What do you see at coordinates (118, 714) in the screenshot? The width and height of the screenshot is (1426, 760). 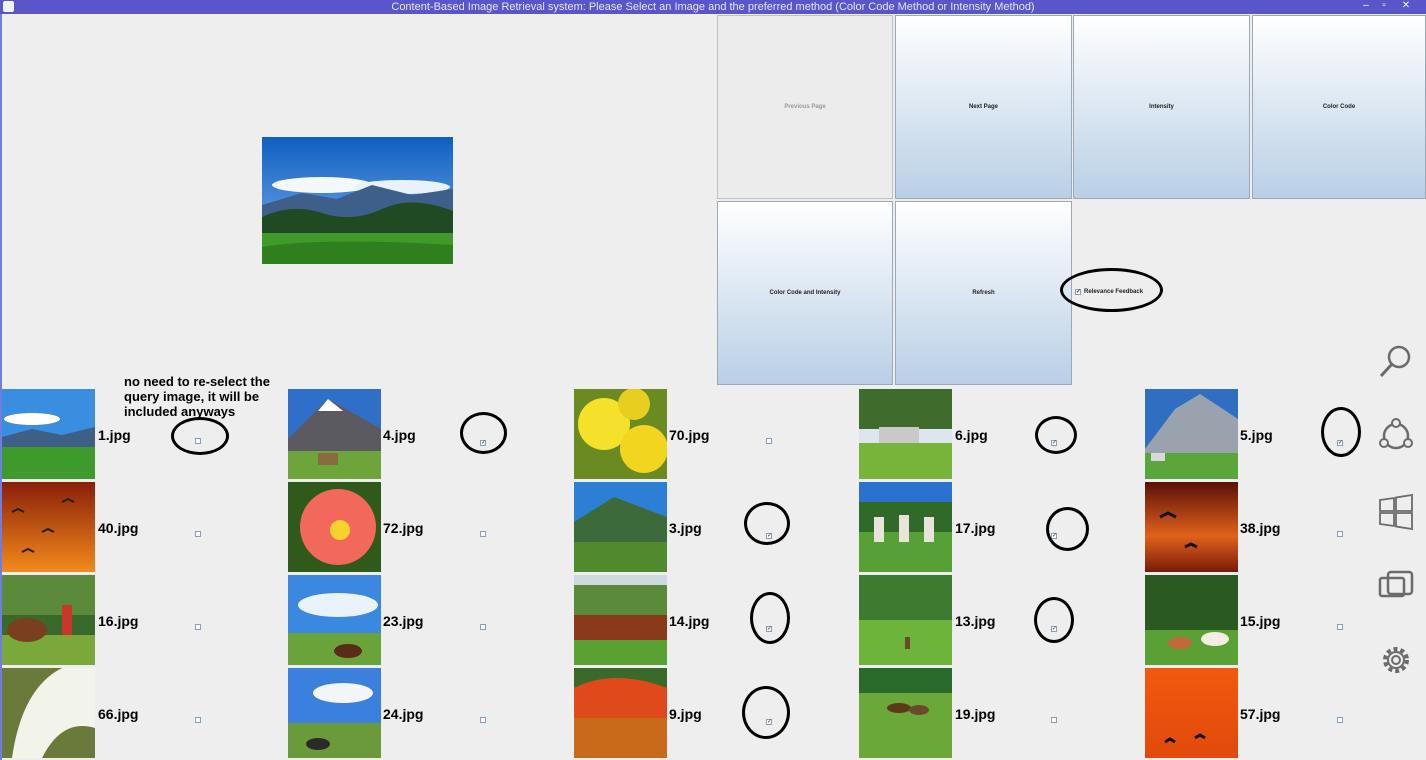 I see `filename-label: 66.jpg` at bounding box center [118, 714].